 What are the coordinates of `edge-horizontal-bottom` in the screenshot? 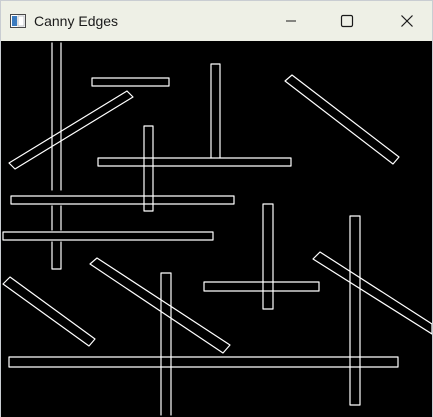 It's located at (203, 362).